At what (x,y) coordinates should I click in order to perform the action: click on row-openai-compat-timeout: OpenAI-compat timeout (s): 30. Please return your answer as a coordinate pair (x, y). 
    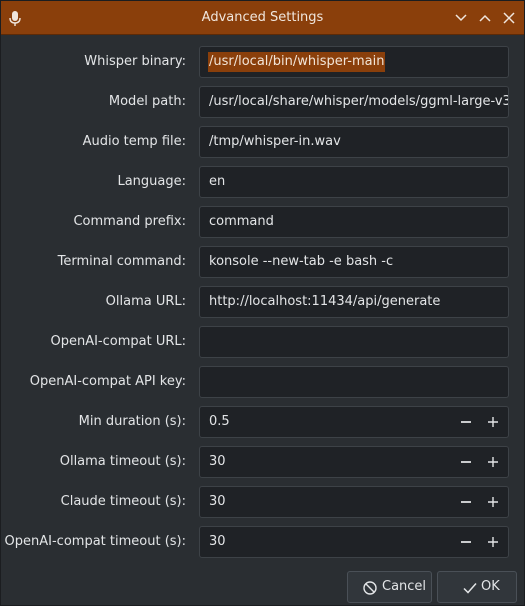
    Looking at the image, I should click on (262, 542).